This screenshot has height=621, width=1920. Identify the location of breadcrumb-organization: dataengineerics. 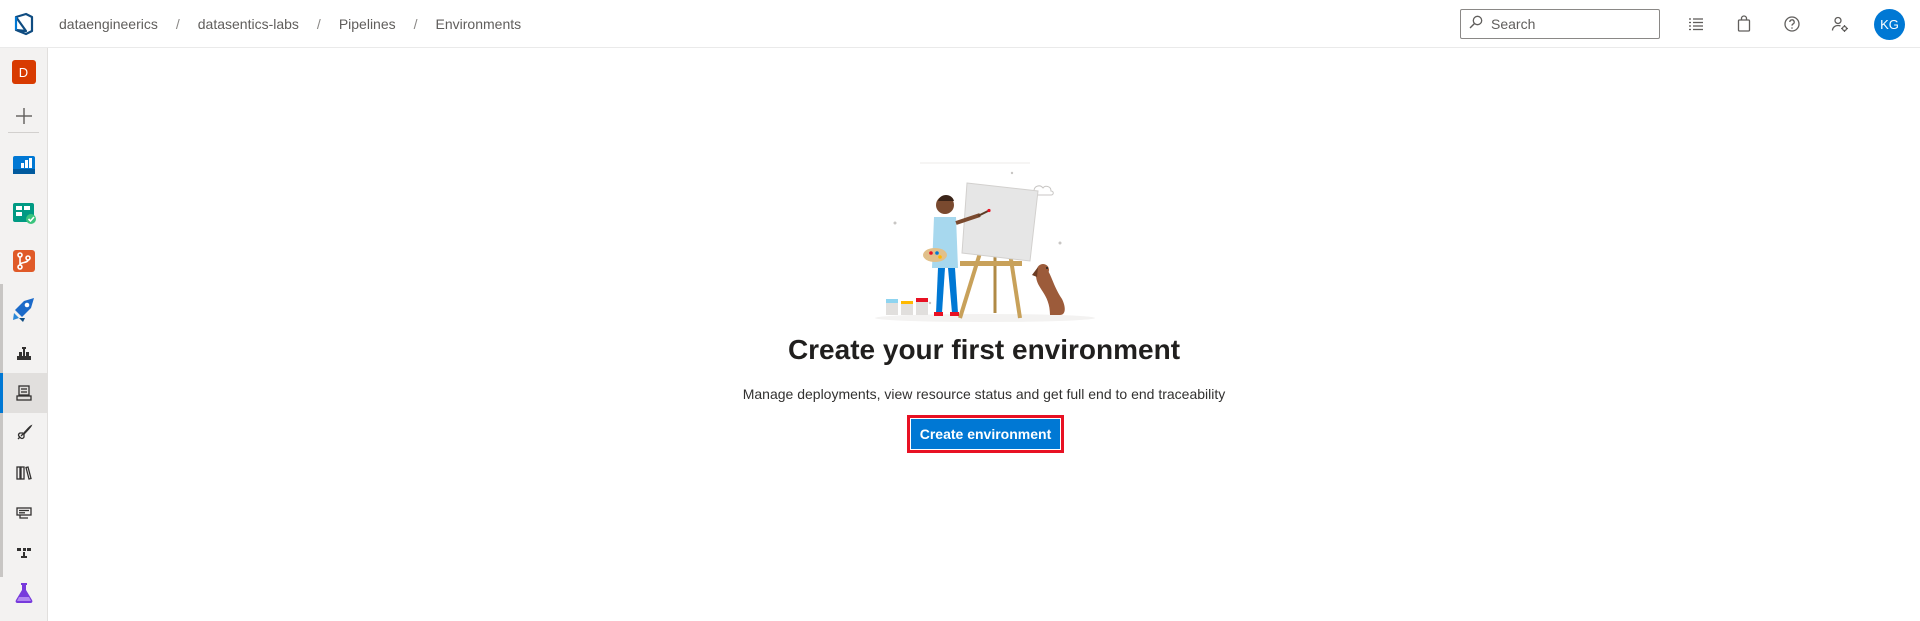
(108, 24).